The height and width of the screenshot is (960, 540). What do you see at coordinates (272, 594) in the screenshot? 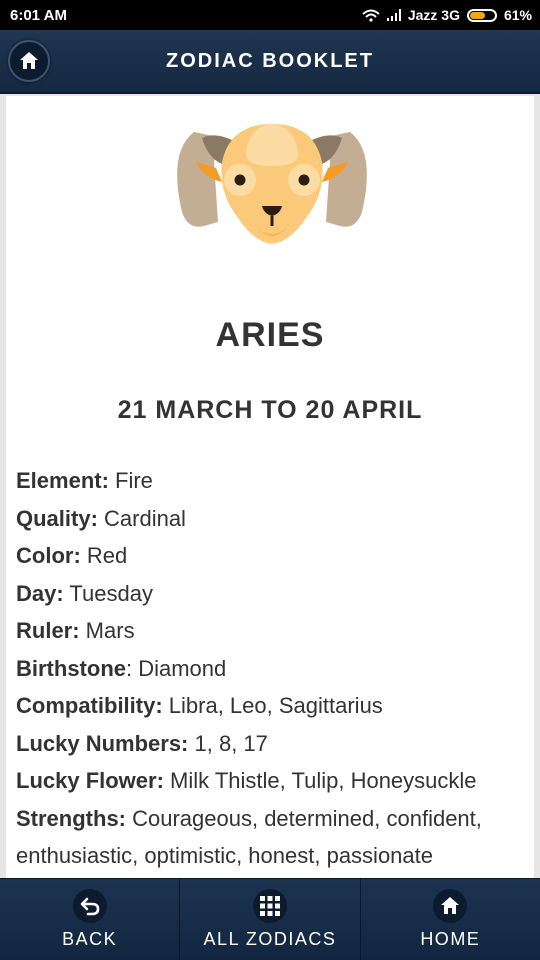
I see `detail-row-day: Day: Tuesday` at bounding box center [272, 594].